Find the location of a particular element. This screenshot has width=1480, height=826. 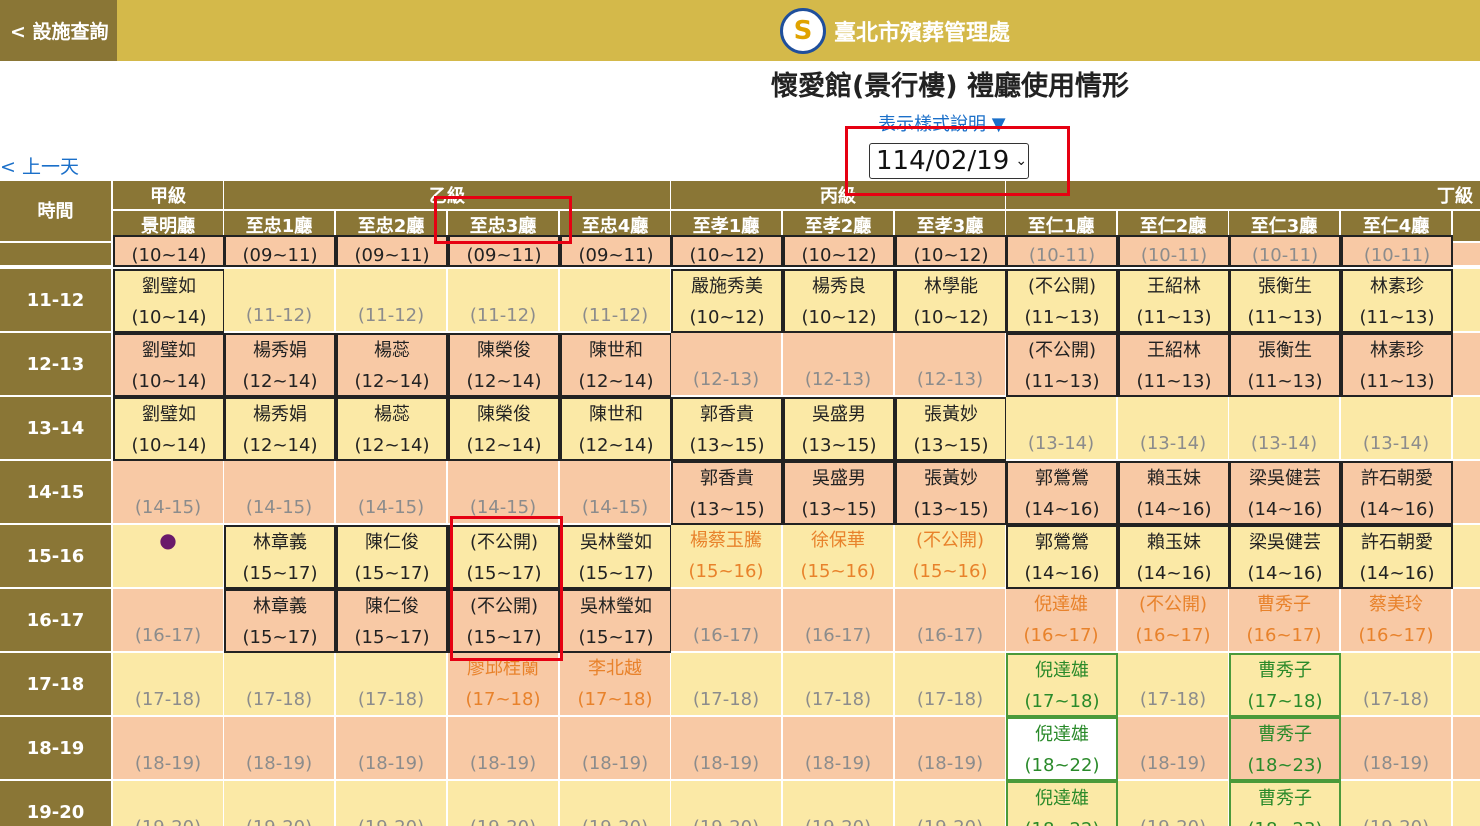

date-select: 114/02/19 ⌄ is located at coordinates (949, 161).